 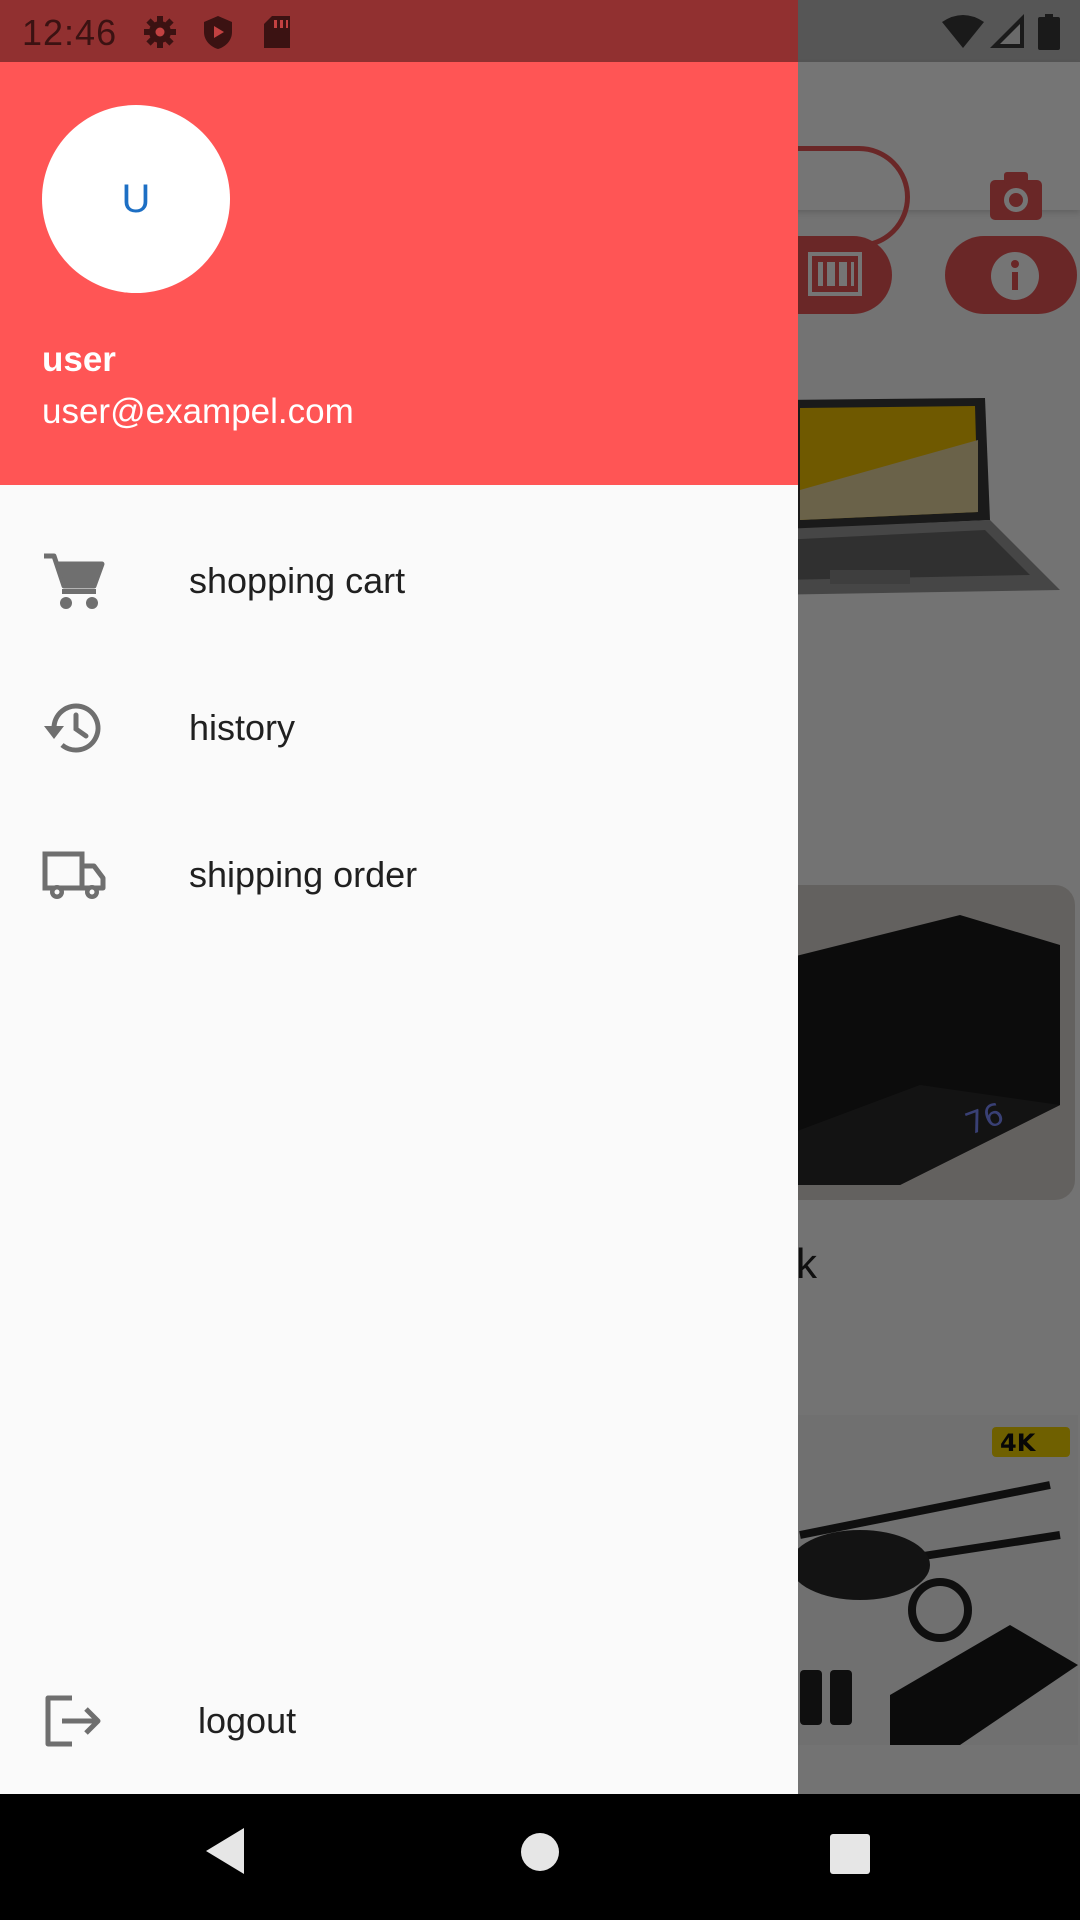 I want to click on menu-item-label: shopping cart, so click(x=297, y=580).